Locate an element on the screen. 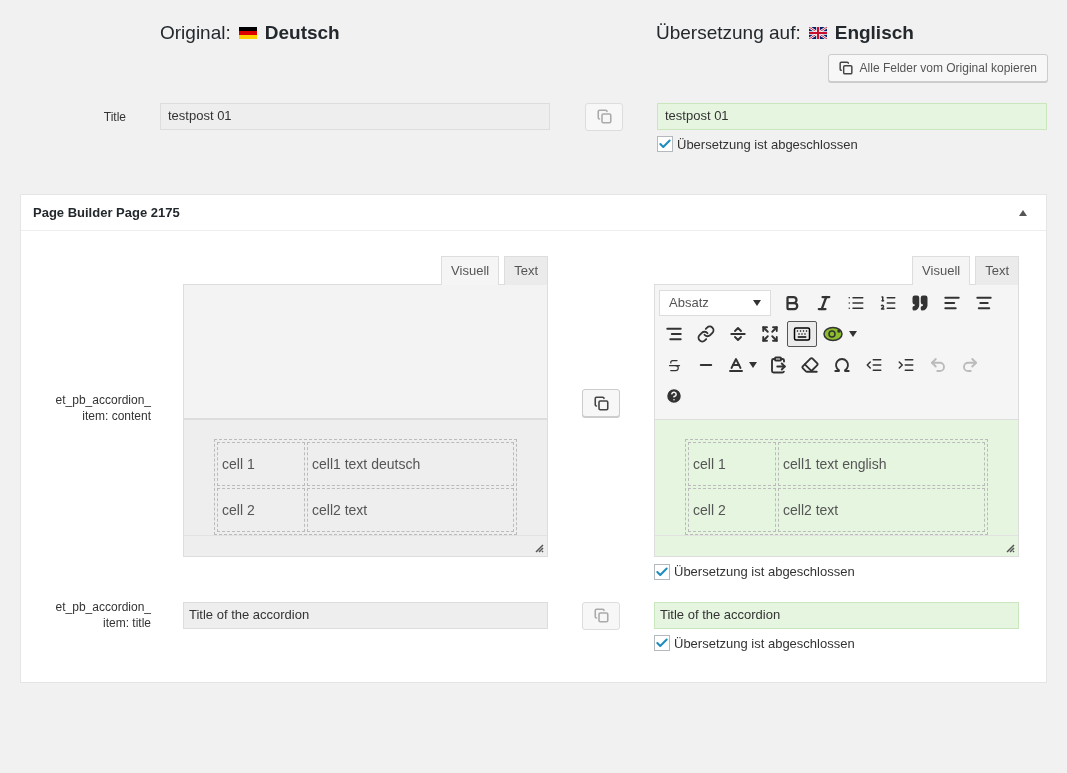 The height and width of the screenshot is (773, 1067). germany-flag-icon is located at coordinates (247, 33).